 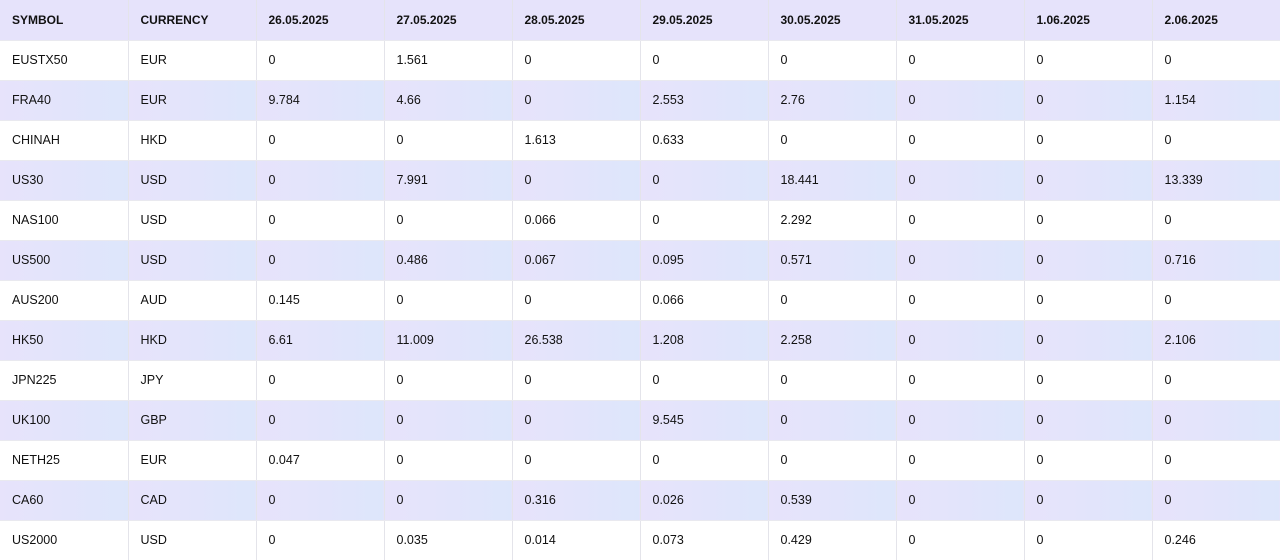 I want to click on header-currency: CURRENCY, so click(x=192, y=20).